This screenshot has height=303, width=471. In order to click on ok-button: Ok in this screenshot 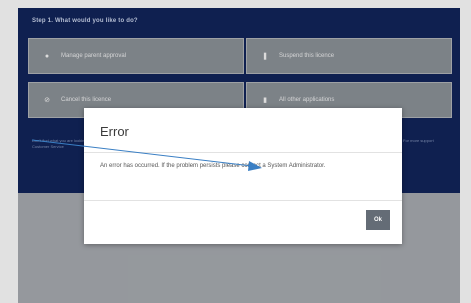, I will do `click(378, 220)`.